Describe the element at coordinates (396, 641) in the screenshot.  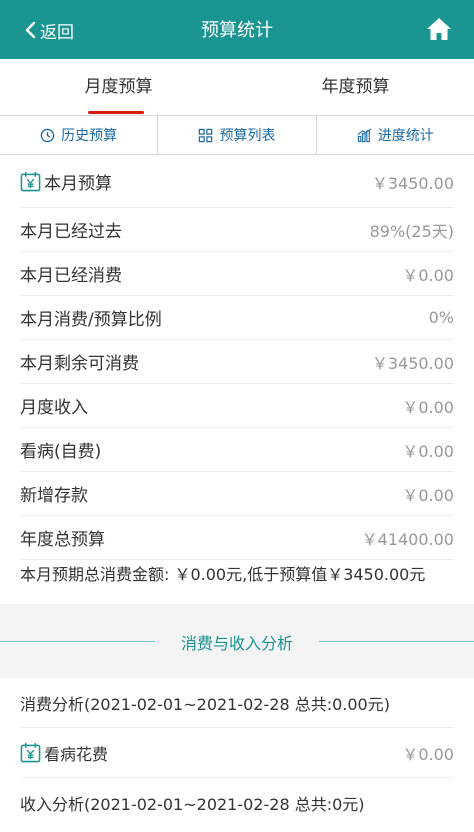
I see `divider-line-right` at that location.